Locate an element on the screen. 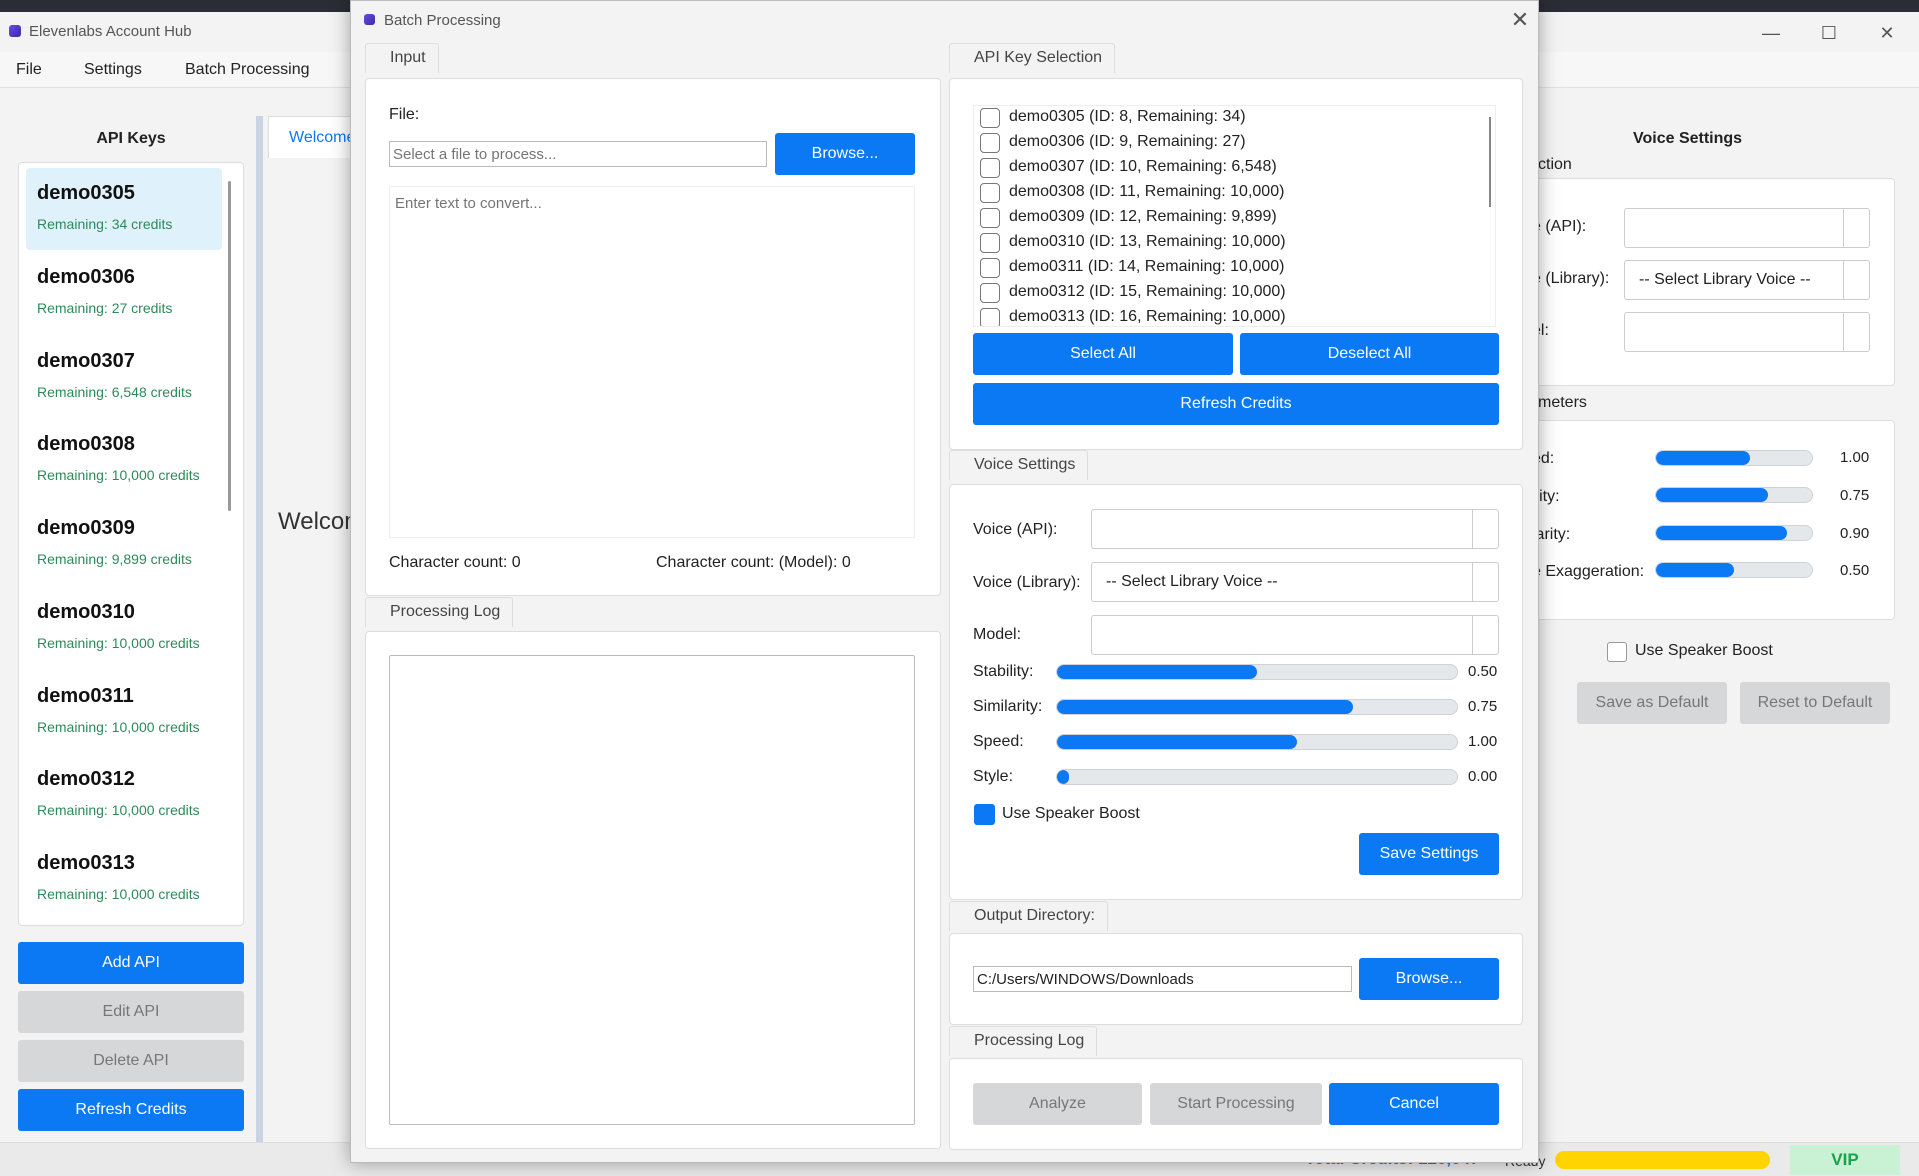 The width and height of the screenshot is (1919, 1176). menu-settings: Settings is located at coordinates (113, 70).